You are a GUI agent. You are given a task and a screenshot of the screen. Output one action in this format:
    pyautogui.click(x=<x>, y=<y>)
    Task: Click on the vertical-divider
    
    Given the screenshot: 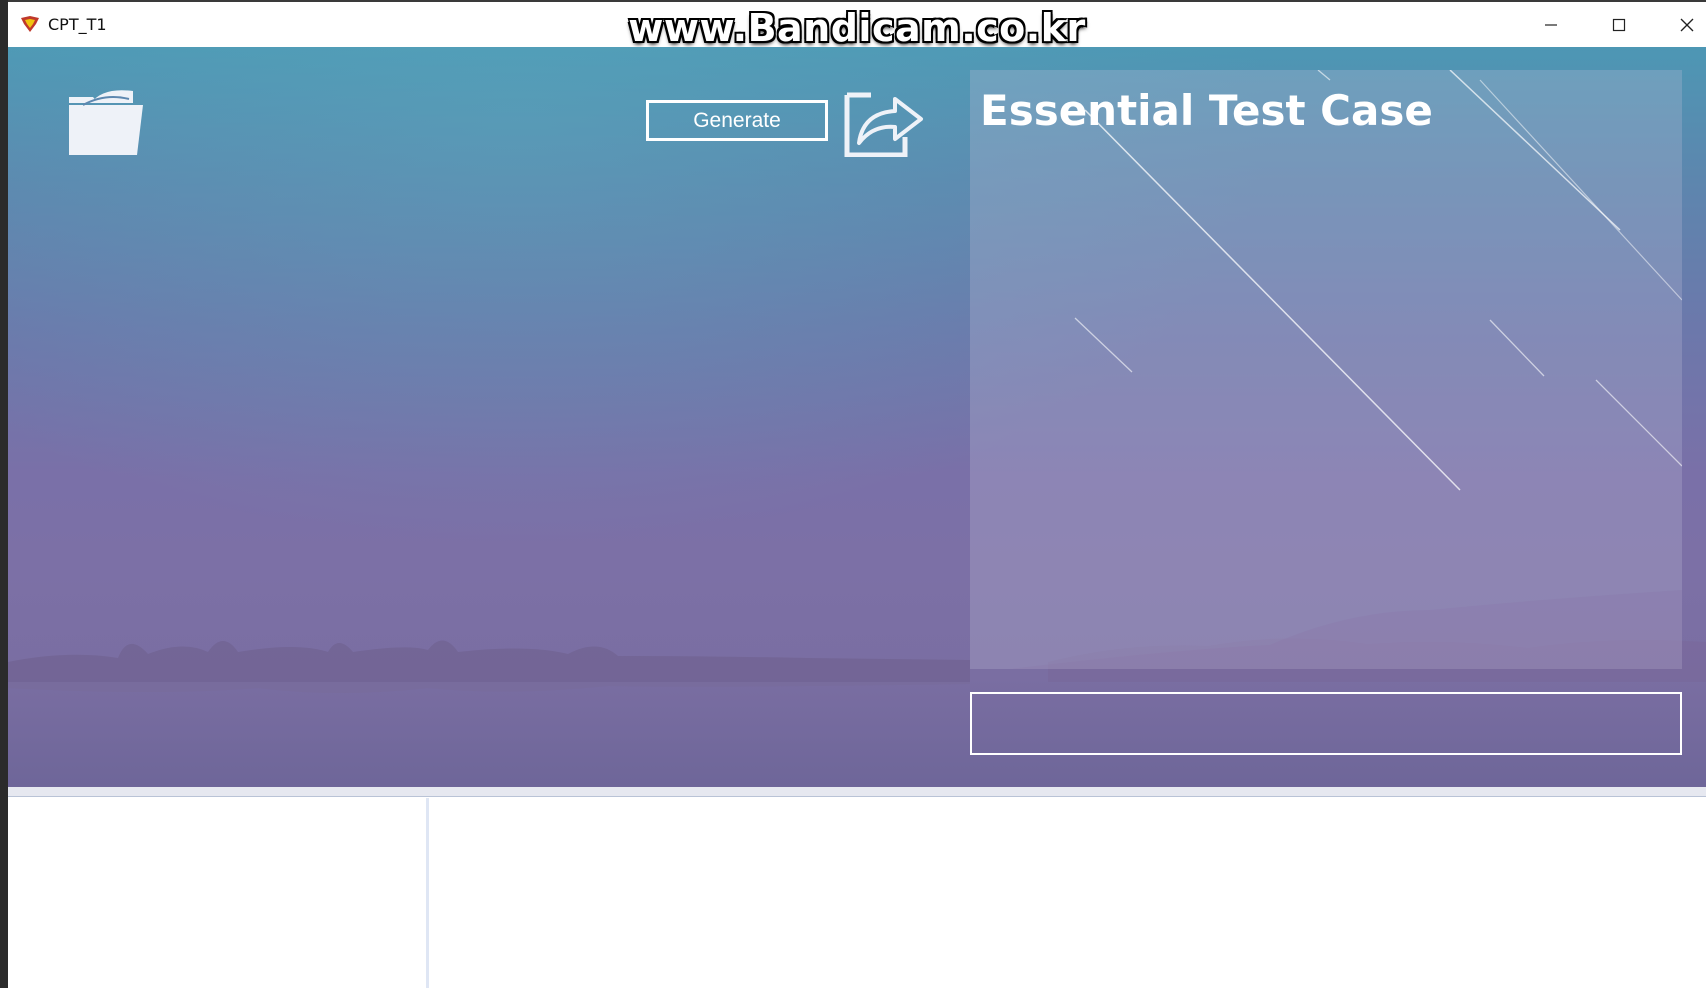 What is the action you would take?
    pyautogui.click(x=427, y=893)
    